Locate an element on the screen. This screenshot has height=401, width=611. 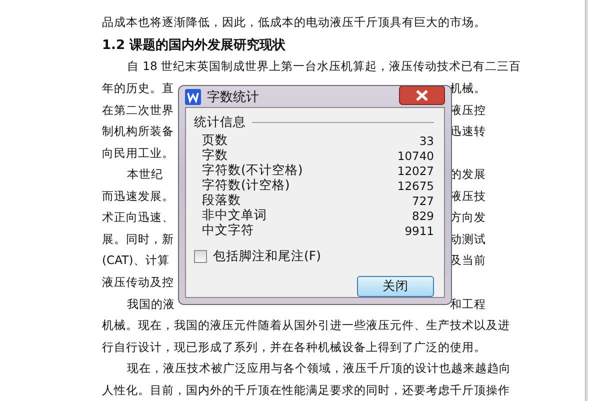
body-text: 年的历史。直 is located at coordinates (138, 88).